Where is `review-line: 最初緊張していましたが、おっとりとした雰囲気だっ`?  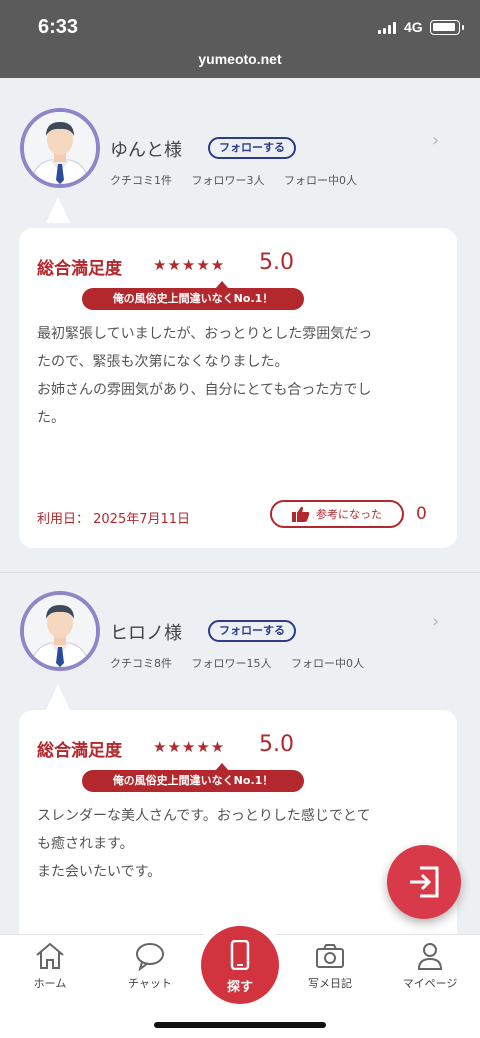
review-line: 最初緊張していましたが、おっとりとした雰囲気だっ is located at coordinates (205, 334).